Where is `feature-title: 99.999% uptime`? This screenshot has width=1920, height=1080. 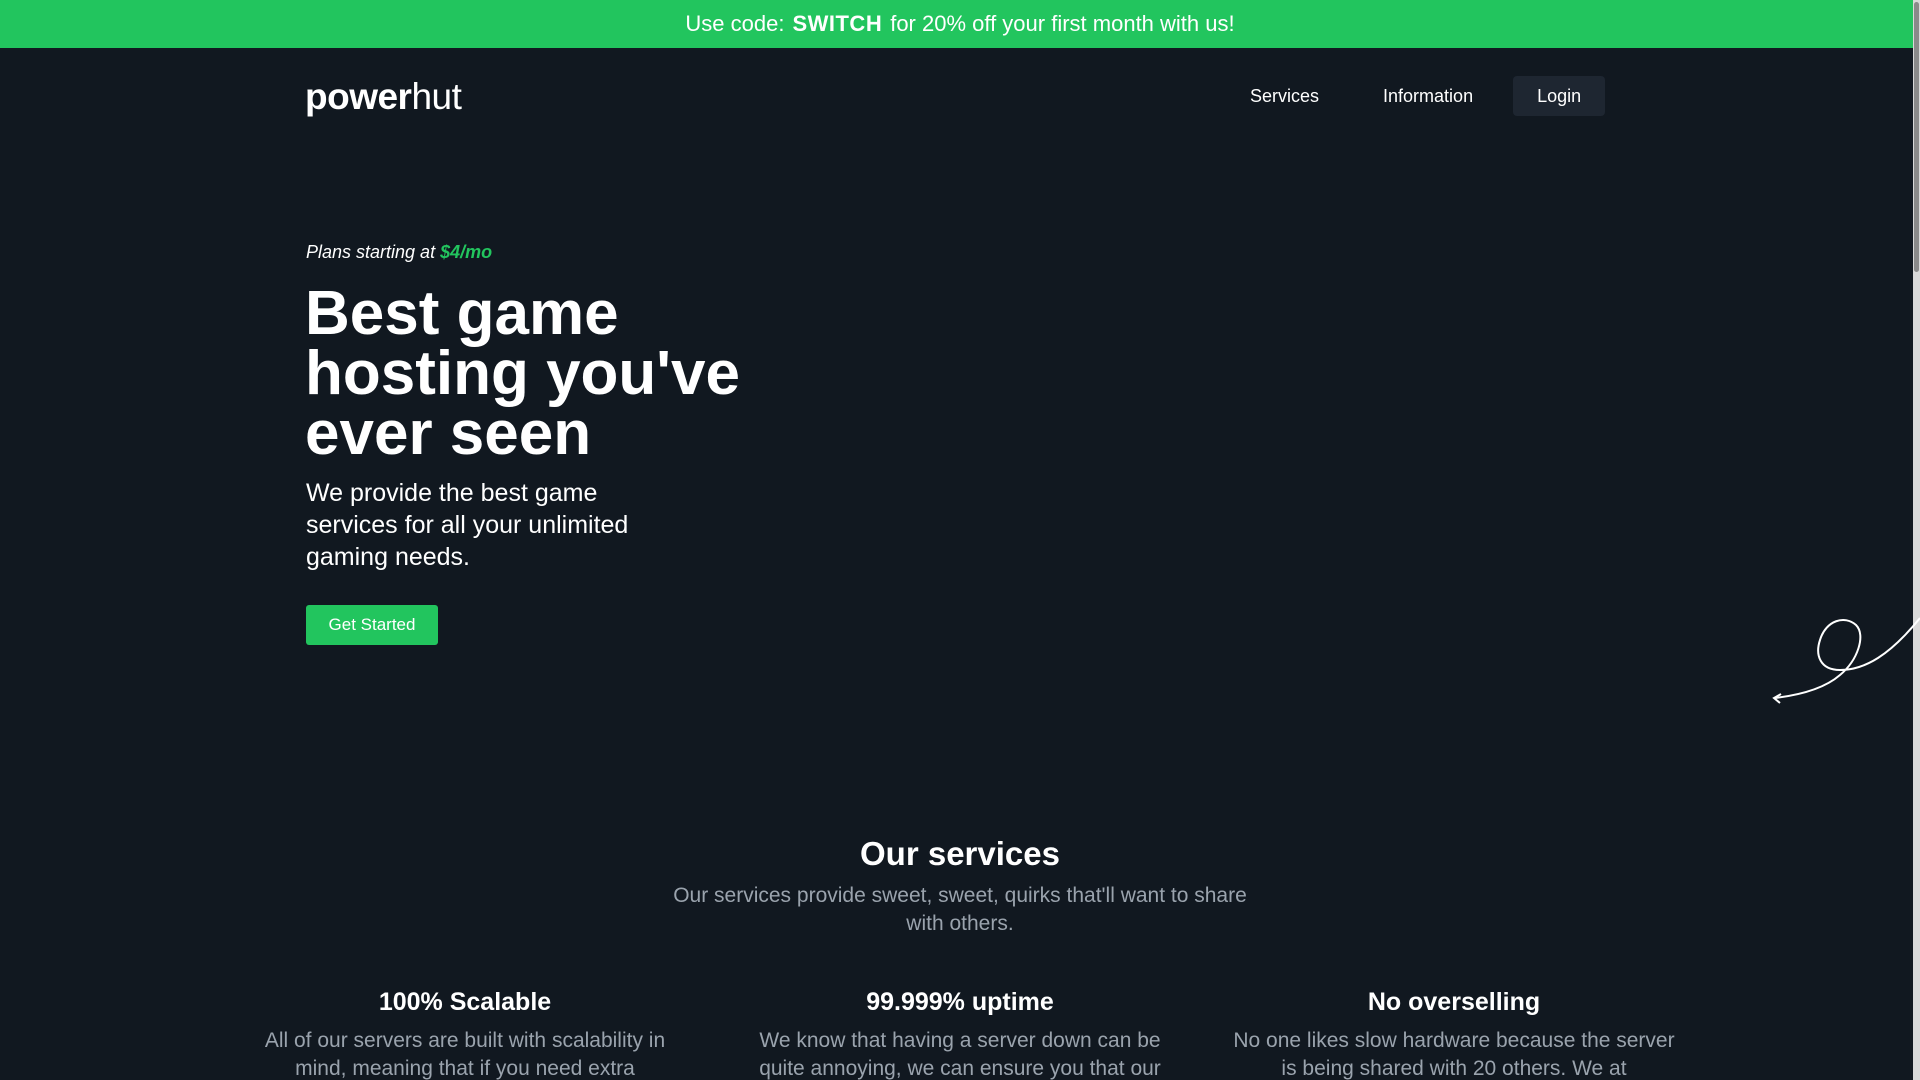
feature-title: 99.999% uptime is located at coordinates (960, 1002).